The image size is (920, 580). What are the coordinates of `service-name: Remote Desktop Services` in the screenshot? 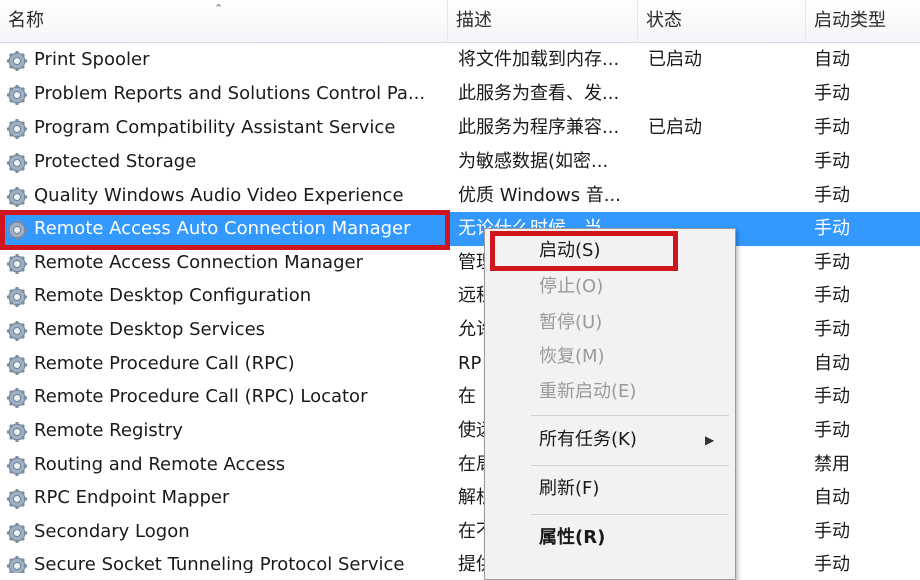 It's located at (150, 329).